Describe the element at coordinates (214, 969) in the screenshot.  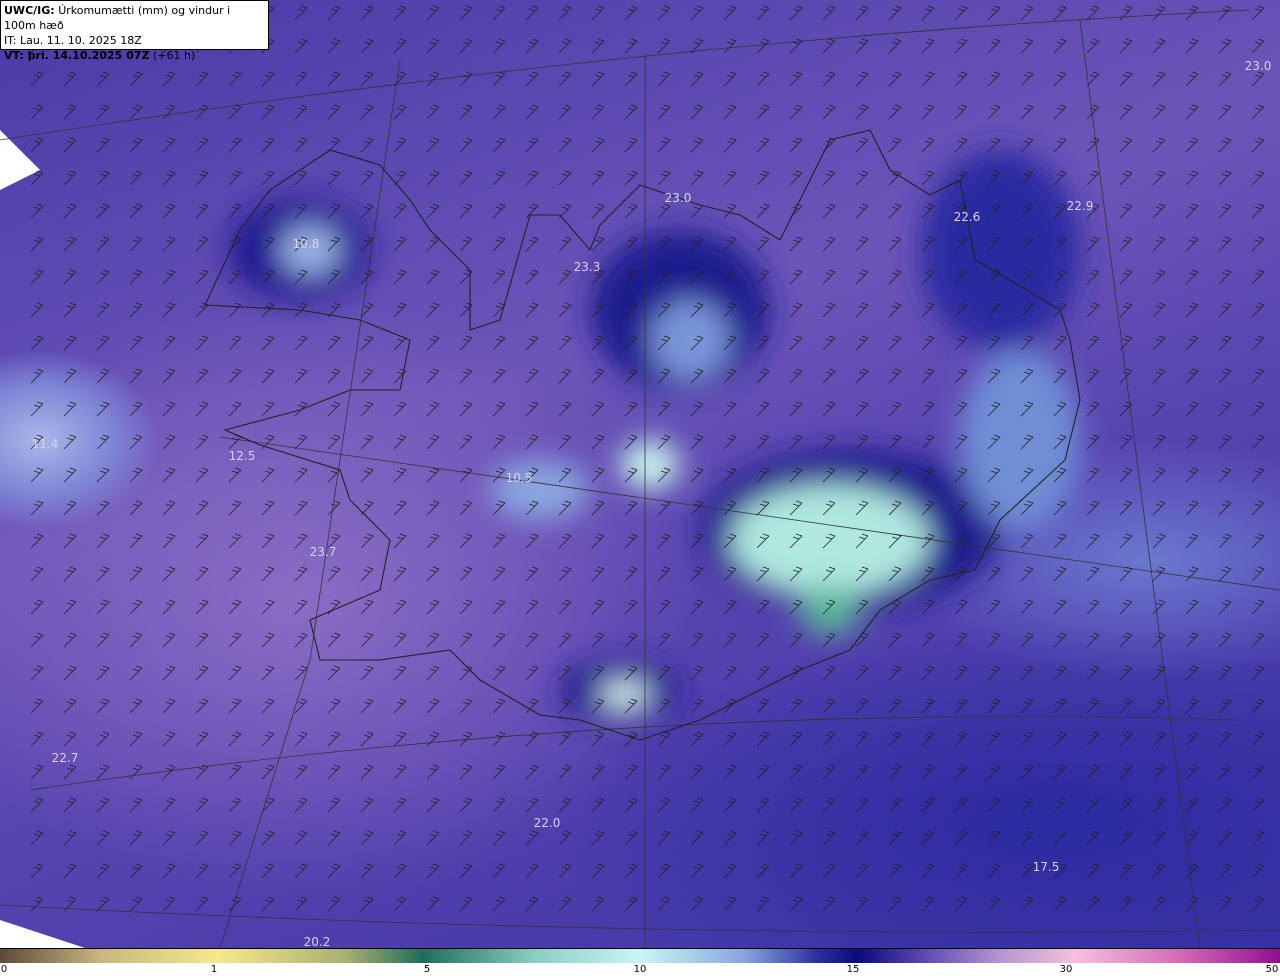
I see `colorbar-tick: 1` at that location.